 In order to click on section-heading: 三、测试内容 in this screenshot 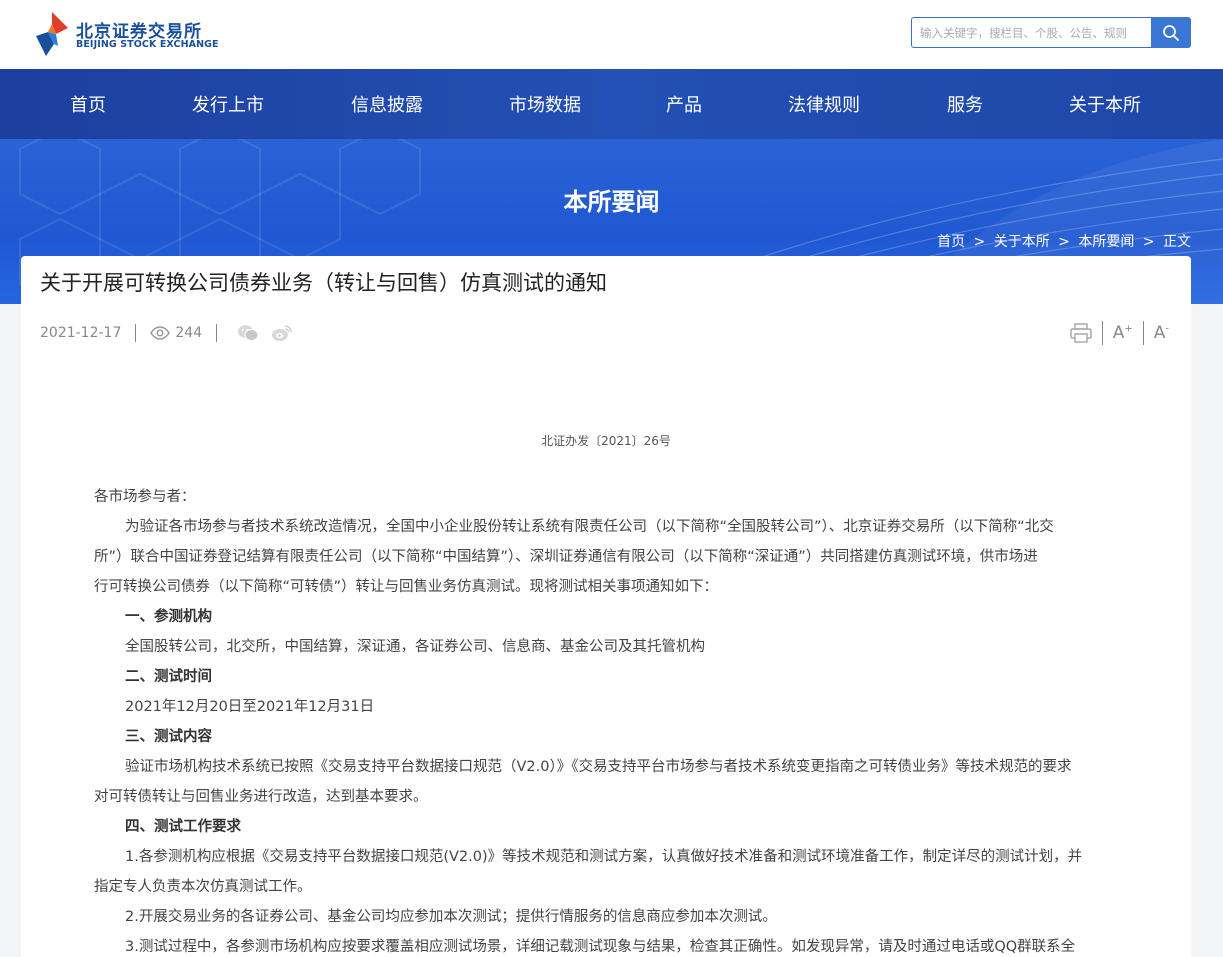, I will do `click(168, 737)`.